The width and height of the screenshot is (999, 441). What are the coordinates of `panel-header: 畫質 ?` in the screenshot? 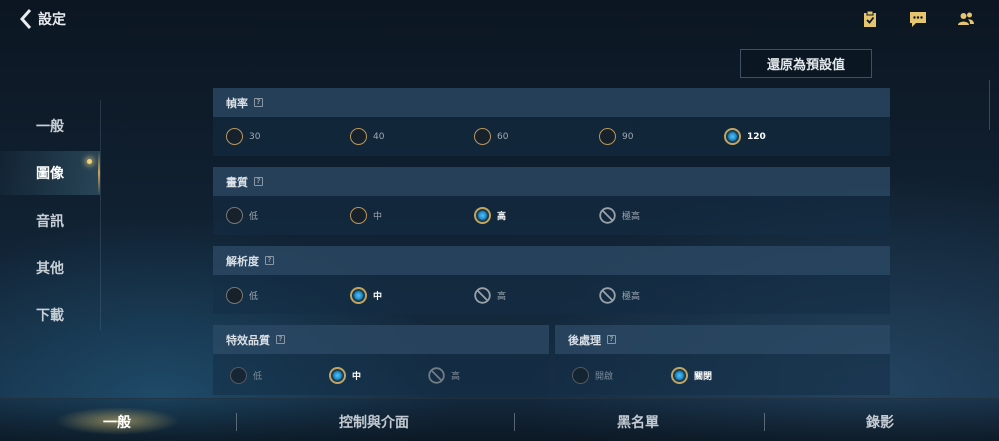 It's located at (551, 181).